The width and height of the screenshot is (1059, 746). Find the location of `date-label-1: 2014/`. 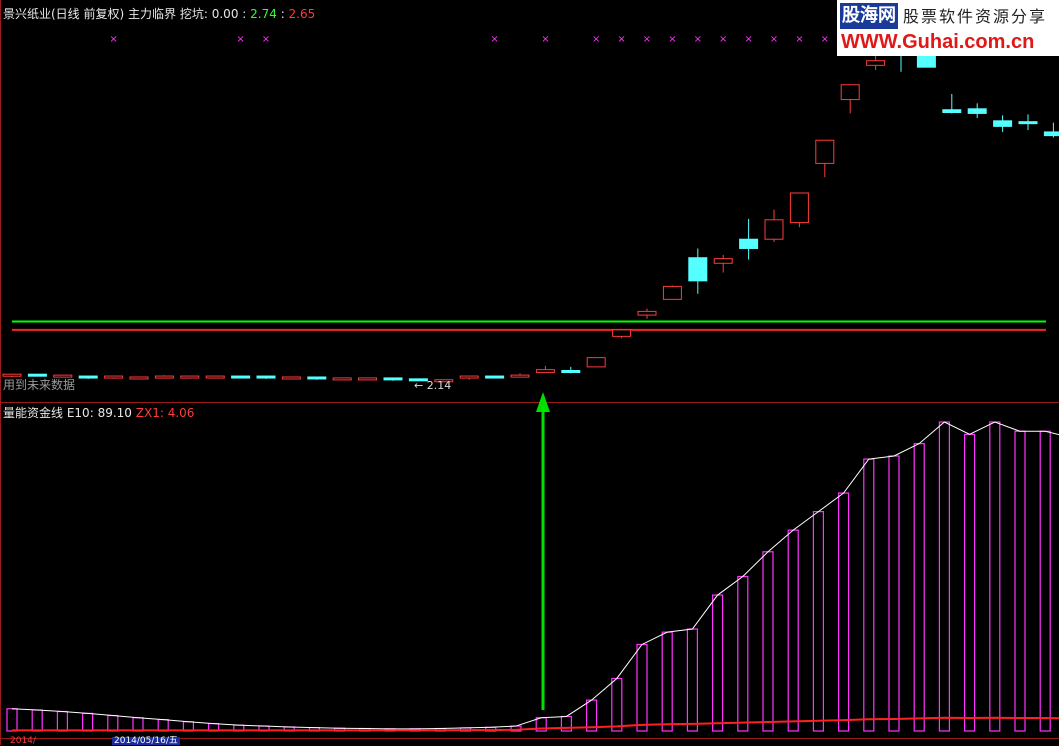

date-label-1: 2014/ is located at coordinates (23, 741).